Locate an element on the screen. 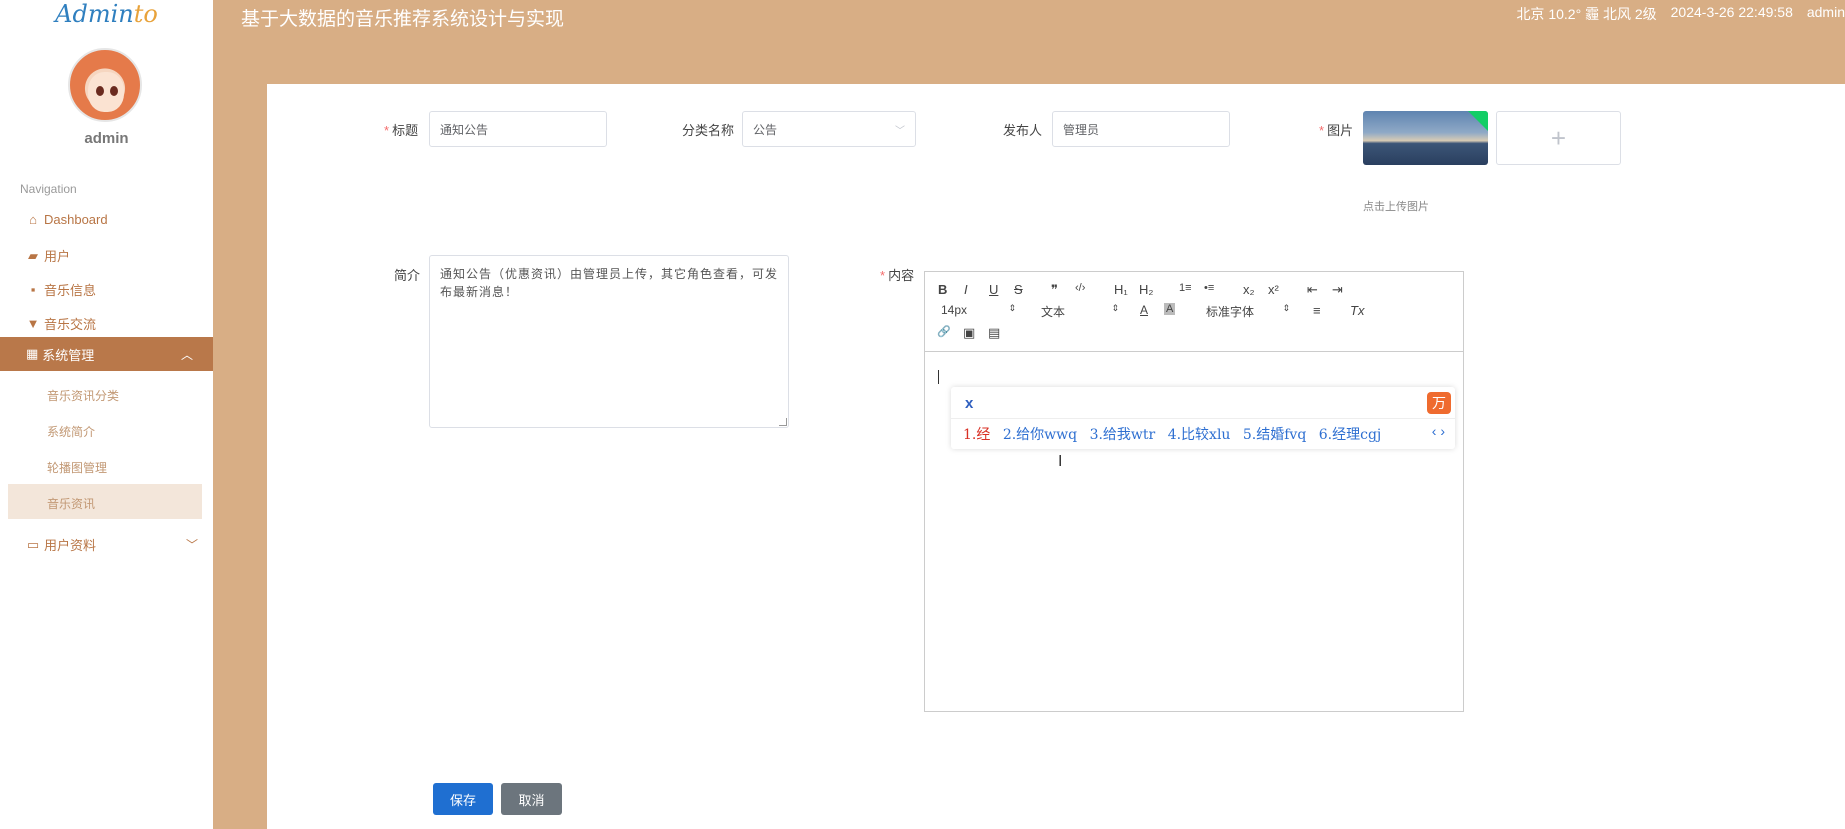  underline-button: U is located at coordinates (993, 289).